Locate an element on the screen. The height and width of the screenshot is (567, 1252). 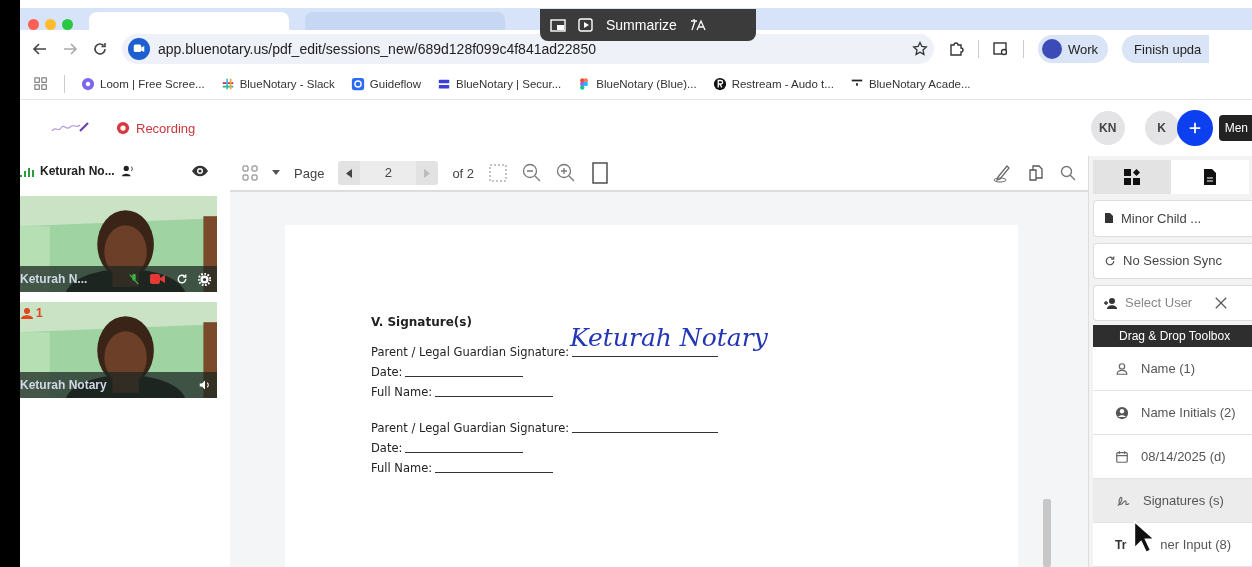
sunburst-icon is located at coordinates (88, 83).